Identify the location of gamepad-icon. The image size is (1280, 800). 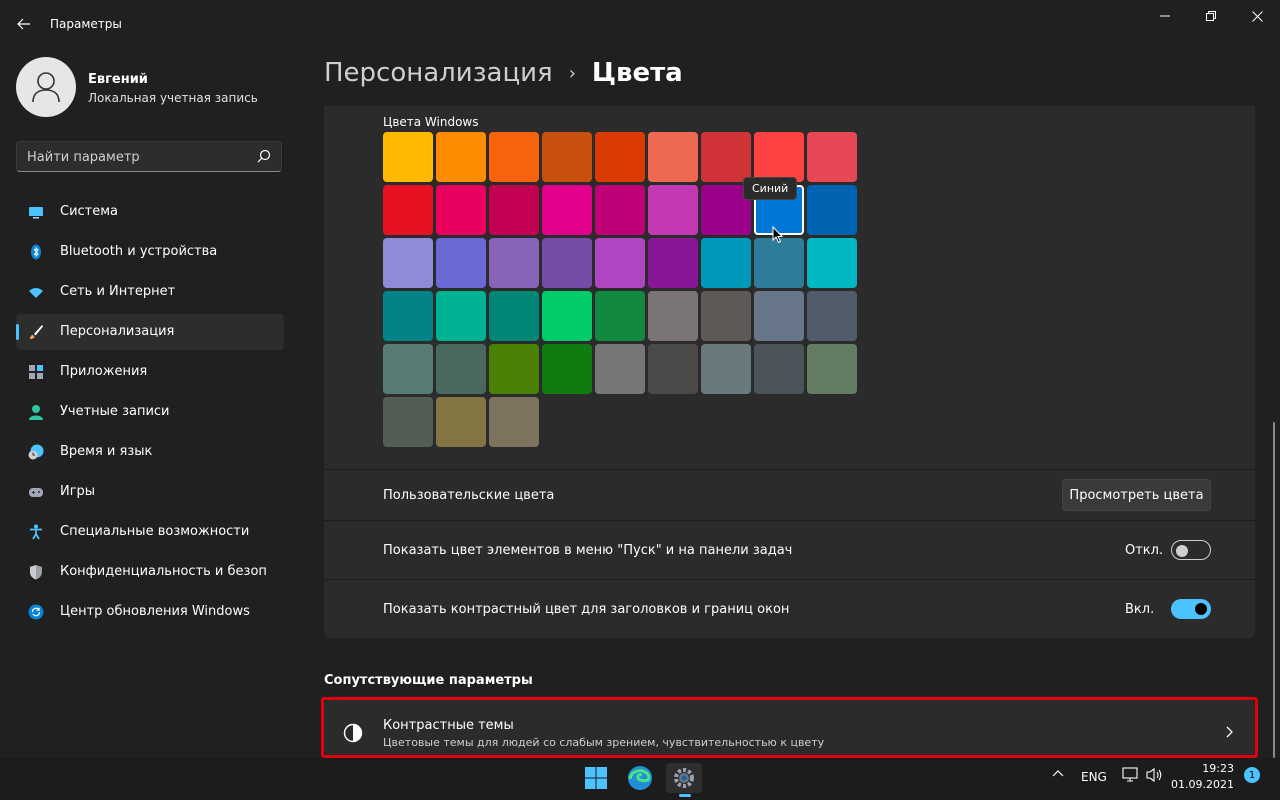
(36, 492).